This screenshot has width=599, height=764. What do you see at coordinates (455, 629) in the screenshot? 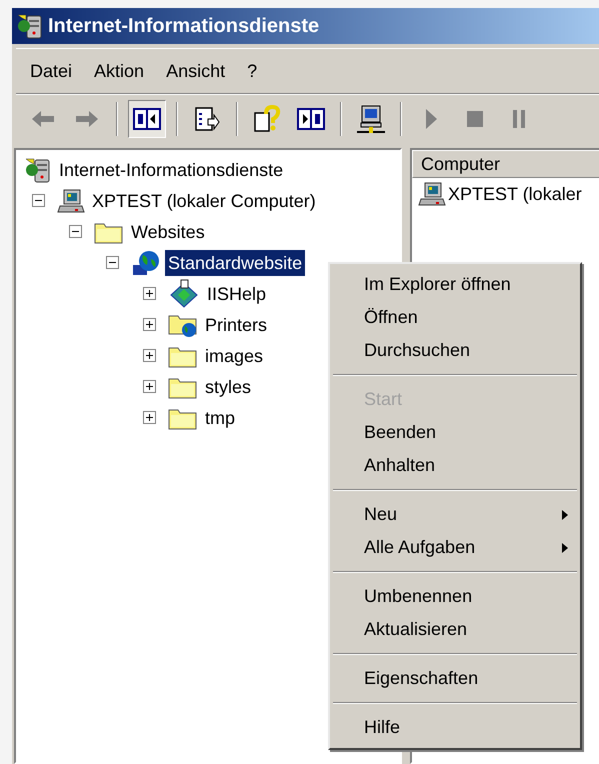
I see `context-menu-item: Aktualisieren` at bounding box center [455, 629].